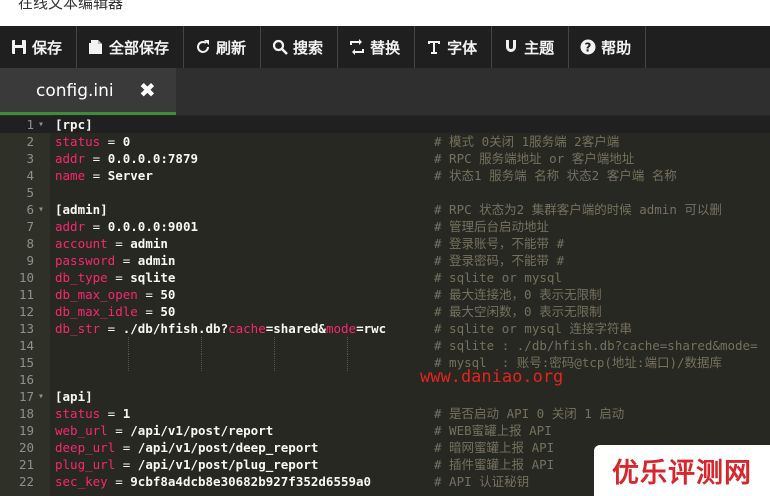  I want to click on code-token: ./db/hfish.db?, so click(175, 328).